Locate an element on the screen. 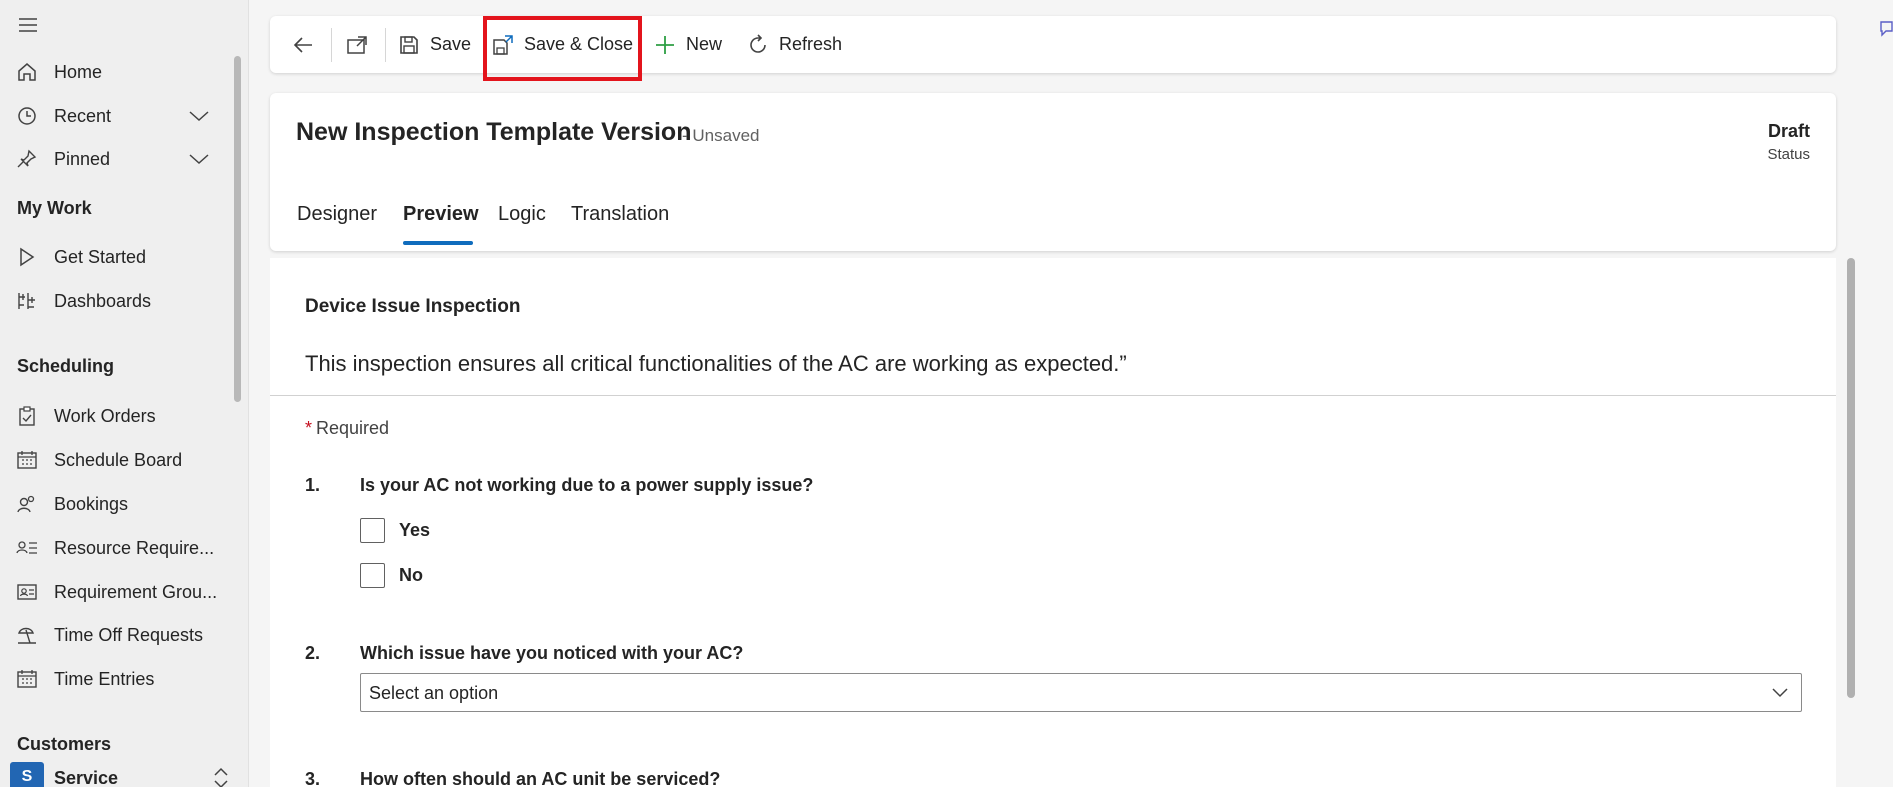 The image size is (1893, 787). sidebar-item-bookings: Bookings is located at coordinates (120, 504).